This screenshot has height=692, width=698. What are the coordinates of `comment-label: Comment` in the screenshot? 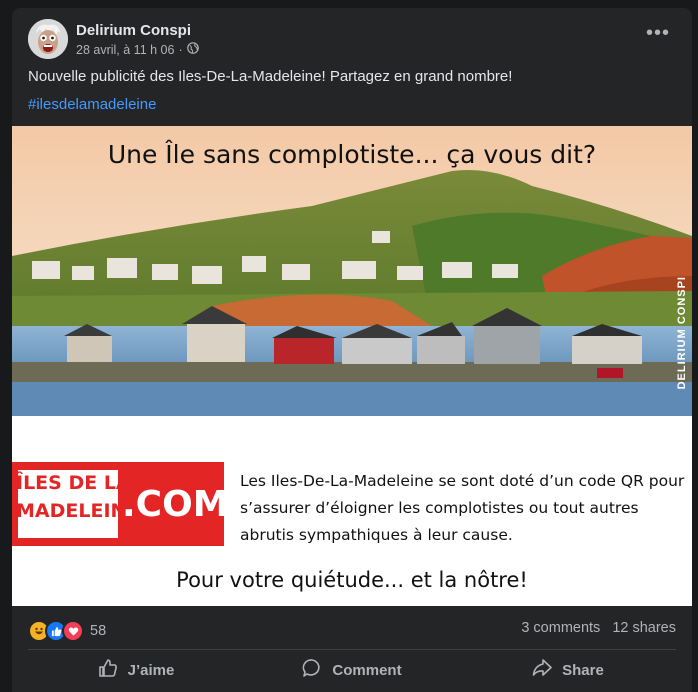 It's located at (367, 670).